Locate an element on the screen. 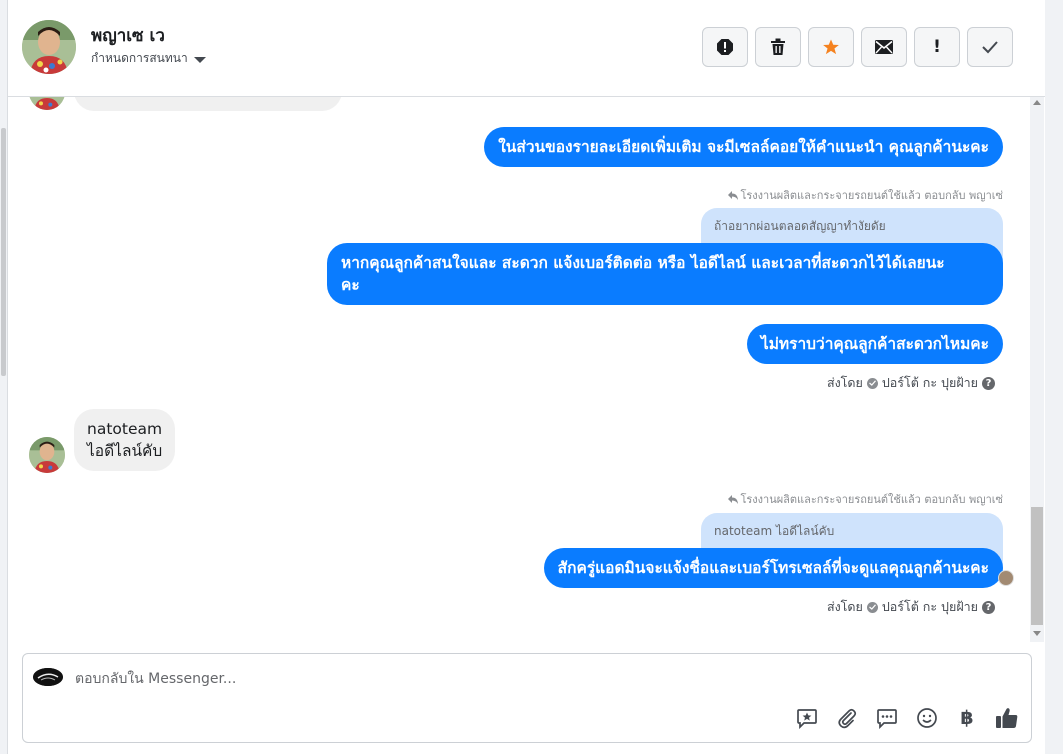 The width and height of the screenshot is (1063, 754). reply-composer: ฿ is located at coordinates (527, 698).